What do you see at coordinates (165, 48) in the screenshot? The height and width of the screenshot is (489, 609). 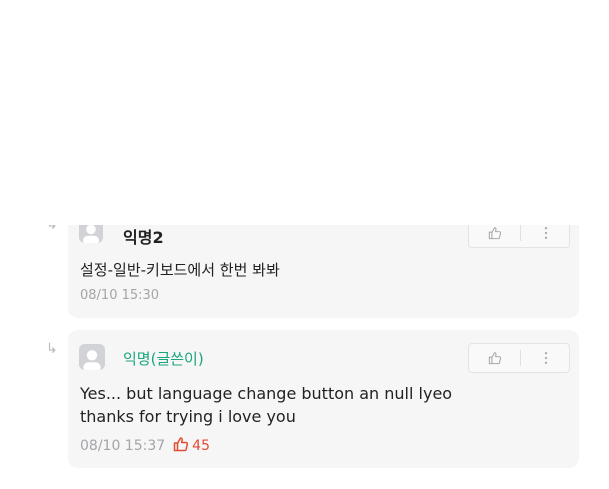 I see `comment-nickname: 불닭볶음멘` at bounding box center [165, 48].